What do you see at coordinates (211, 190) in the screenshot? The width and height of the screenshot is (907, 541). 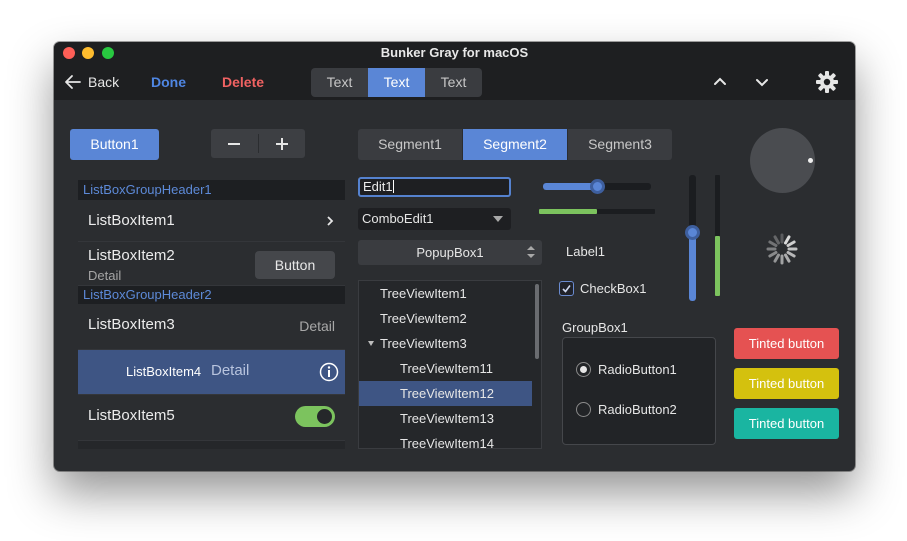 I see `listbox-group-header-1: ListBoxGroupHeader1` at bounding box center [211, 190].